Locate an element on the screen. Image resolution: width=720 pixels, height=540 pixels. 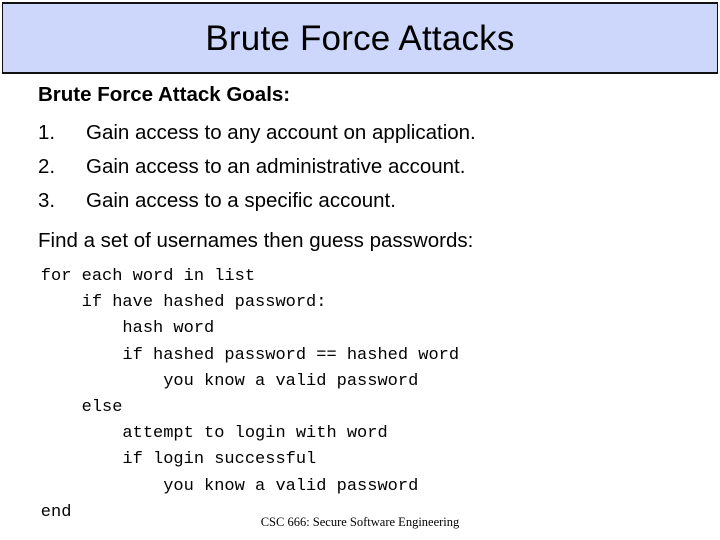
slide-footer: CSC 666: Secure Software Engineering is located at coordinates (360, 522).